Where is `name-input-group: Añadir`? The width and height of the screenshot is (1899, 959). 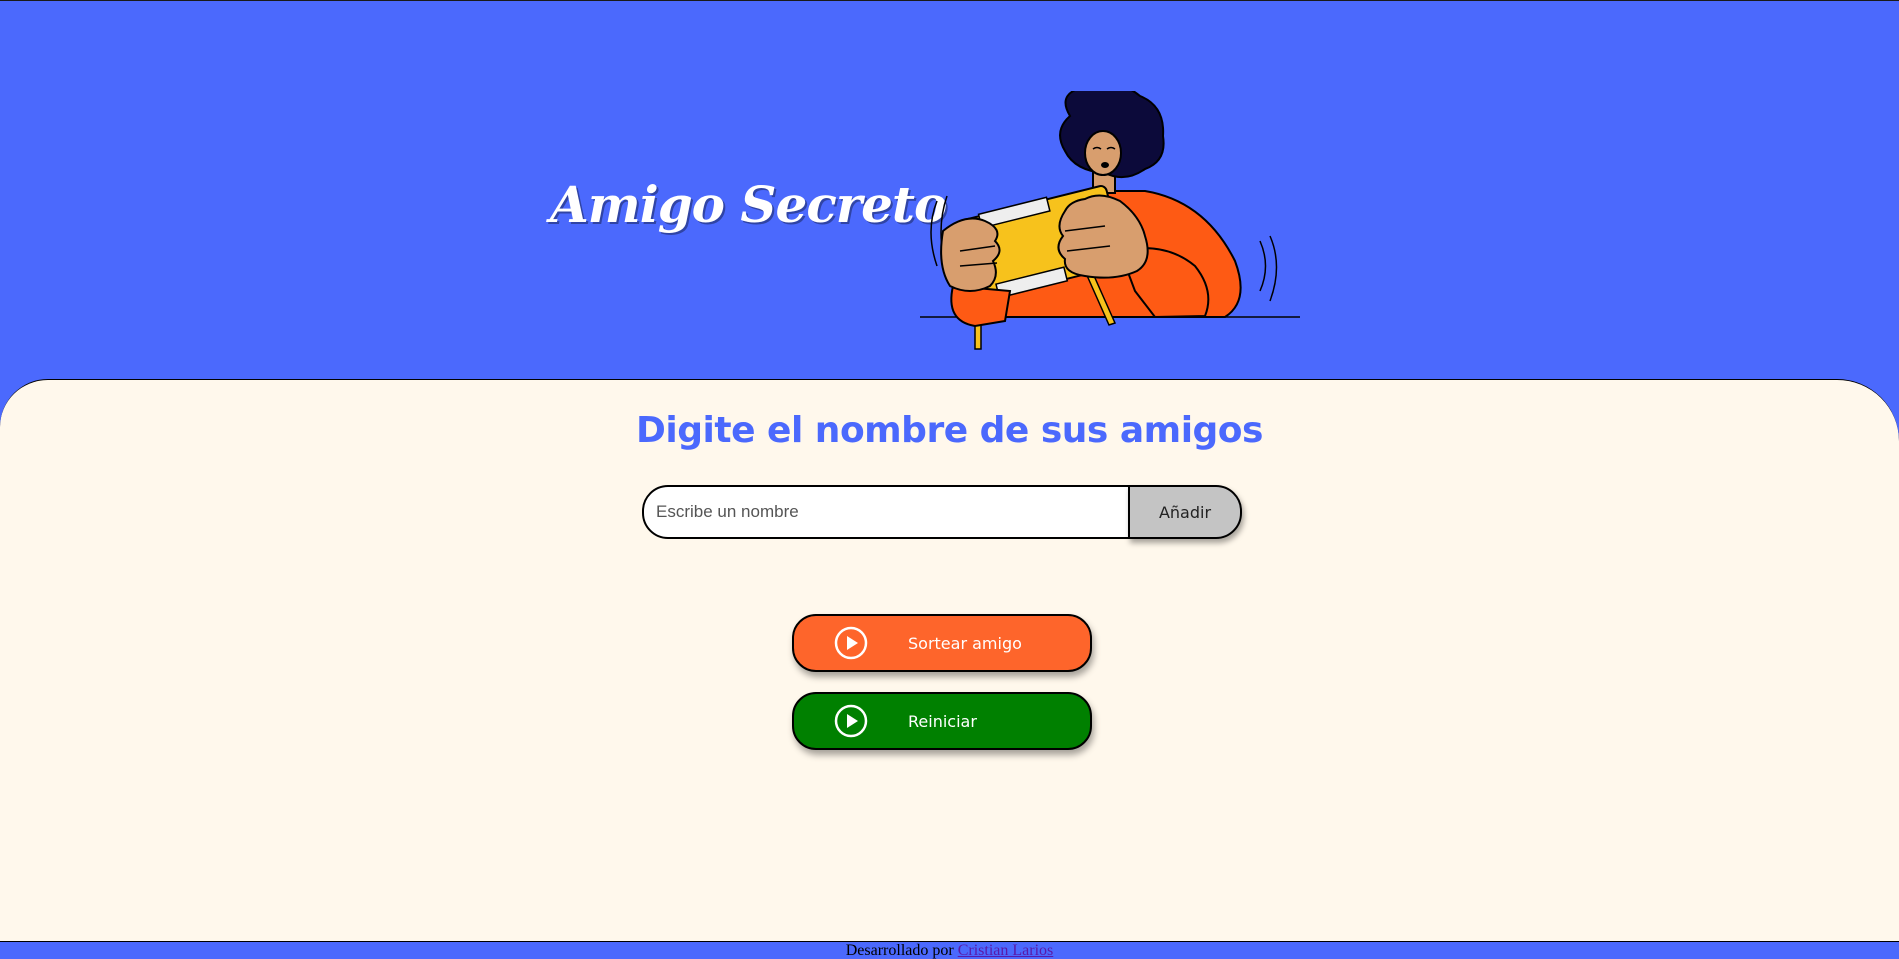
name-input-group: Añadir is located at coordinates (942, 512).